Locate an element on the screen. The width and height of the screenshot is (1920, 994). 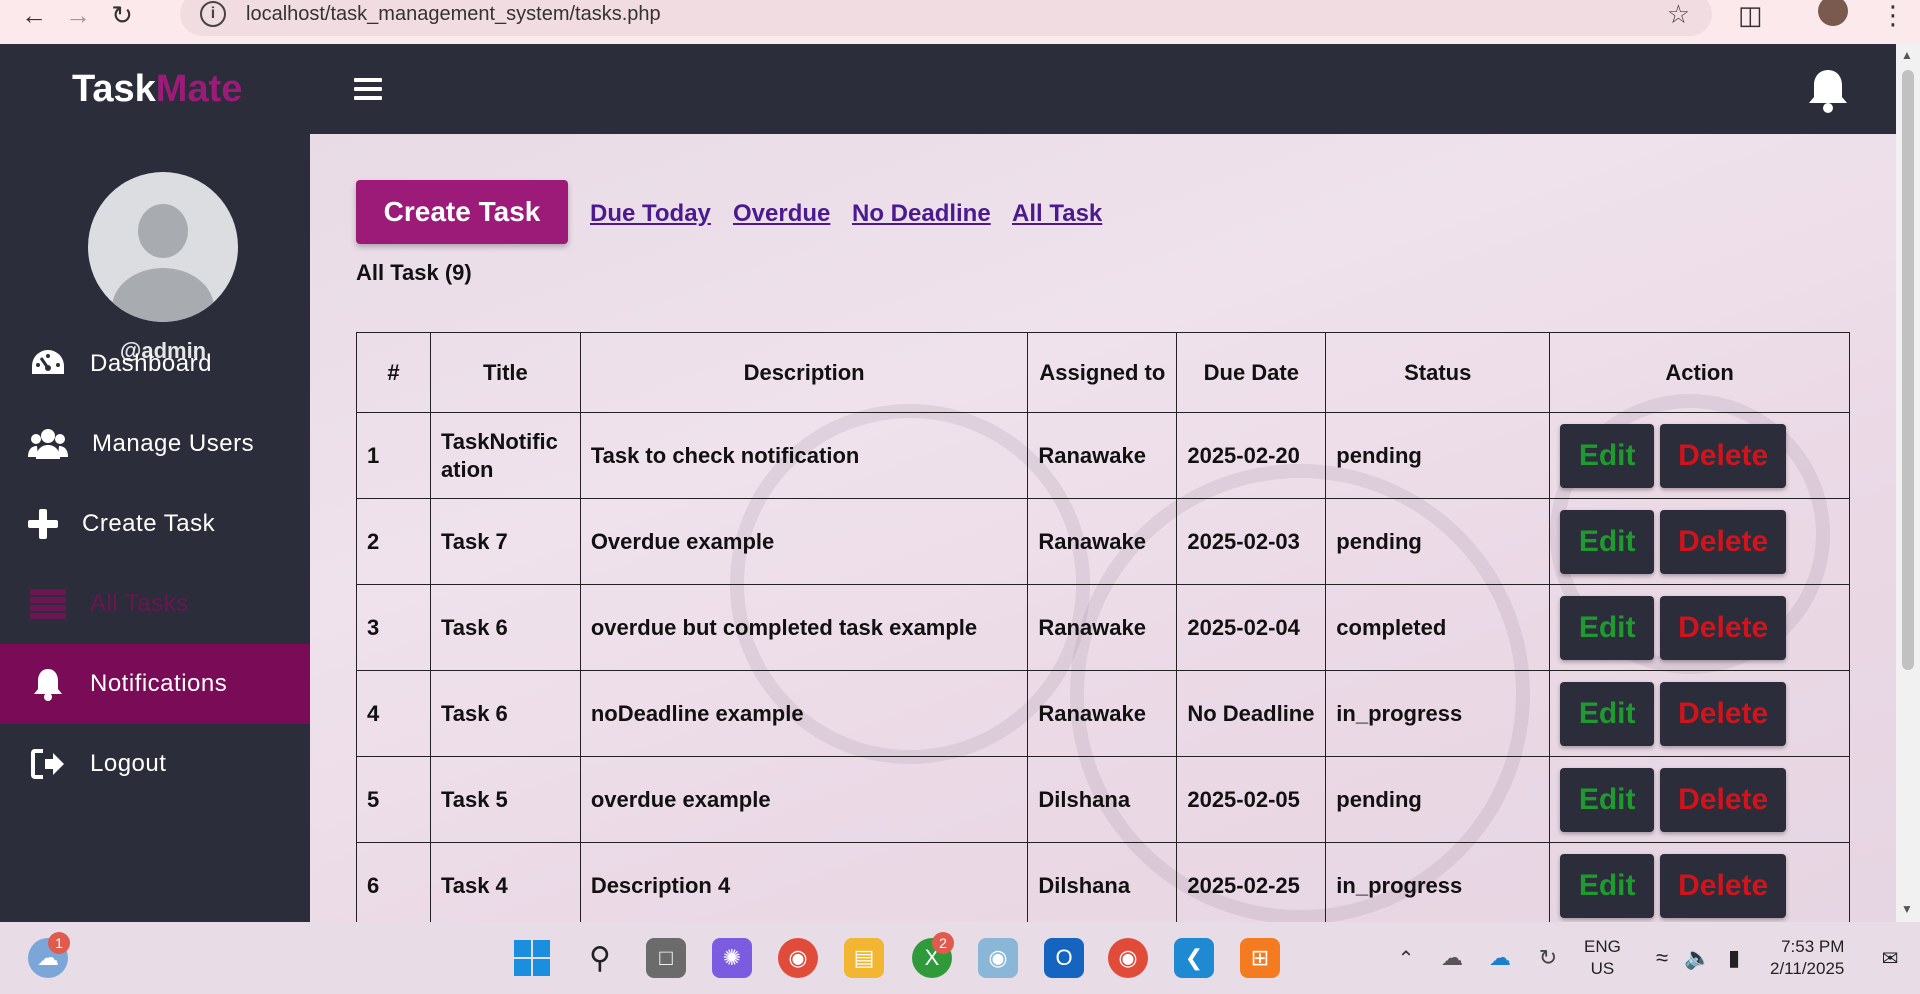
app-logo: TaskMate is located at coordinates (157, 89).